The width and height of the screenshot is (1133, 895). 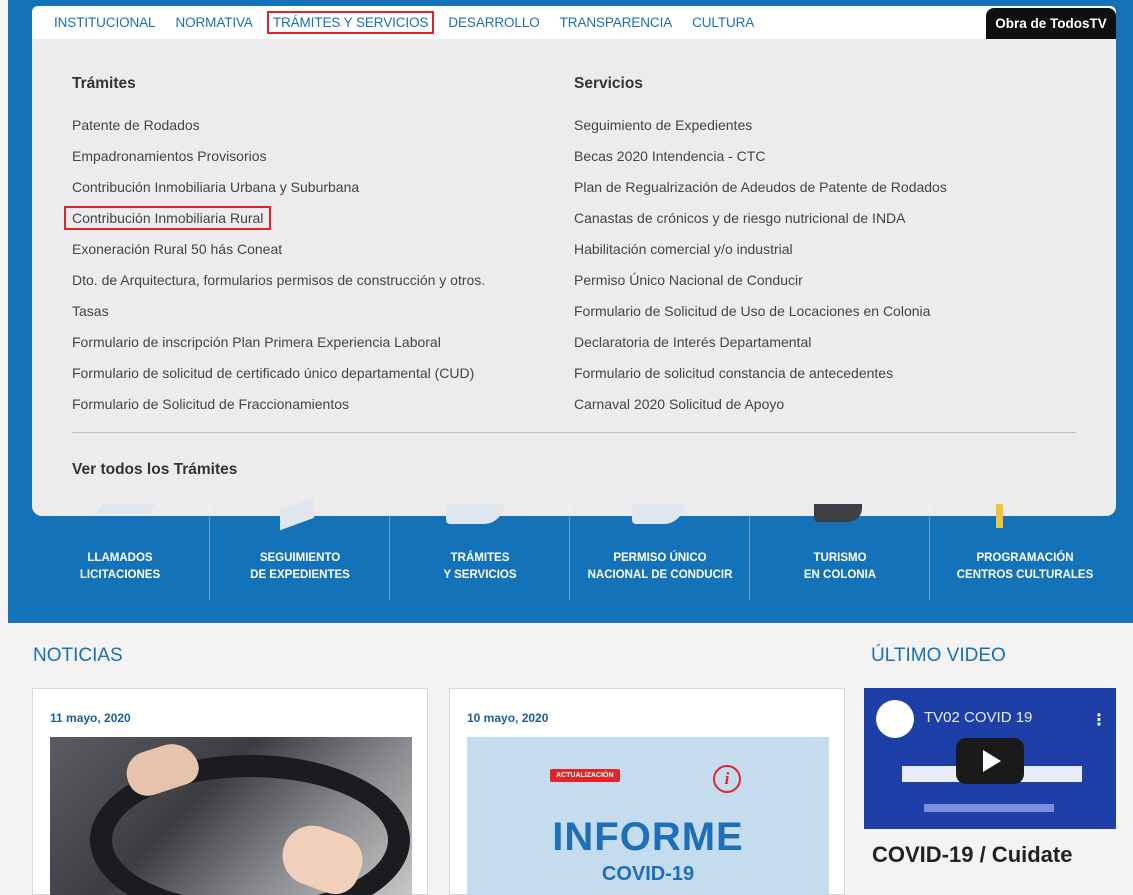 I want to click on video-section-title: ÚLTIMO VIDEO, so click(x=938, y=655).